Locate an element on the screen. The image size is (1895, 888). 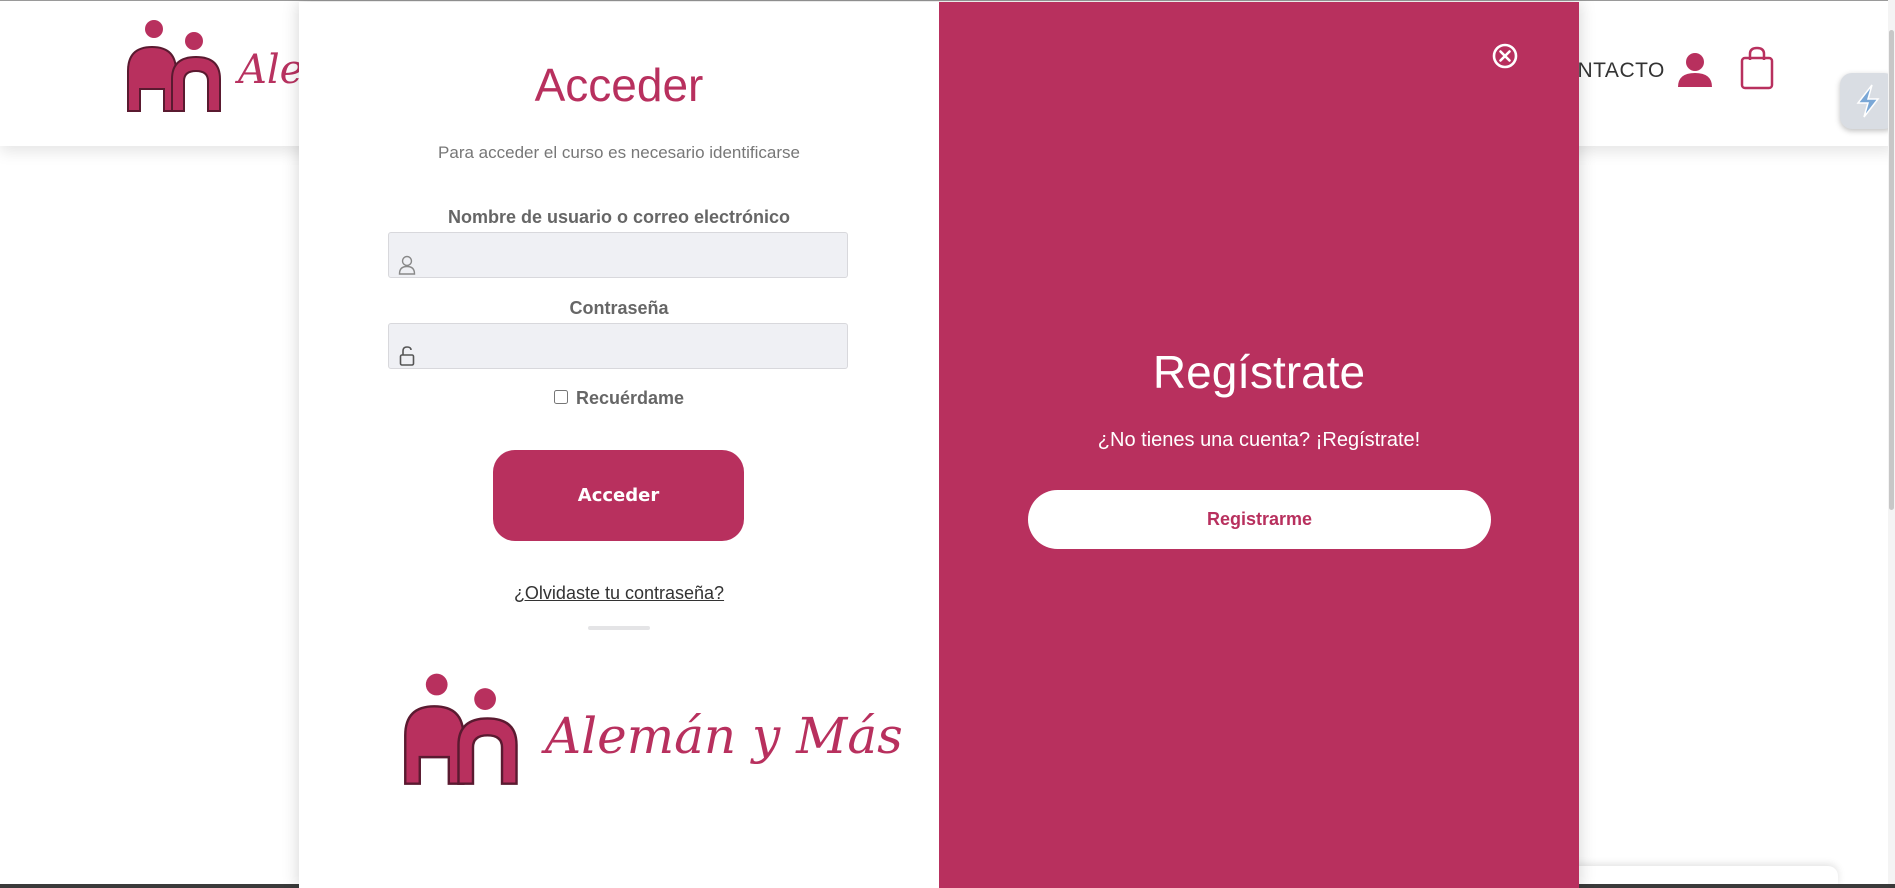
lock-open-icon is located at coordinates (407, 356).